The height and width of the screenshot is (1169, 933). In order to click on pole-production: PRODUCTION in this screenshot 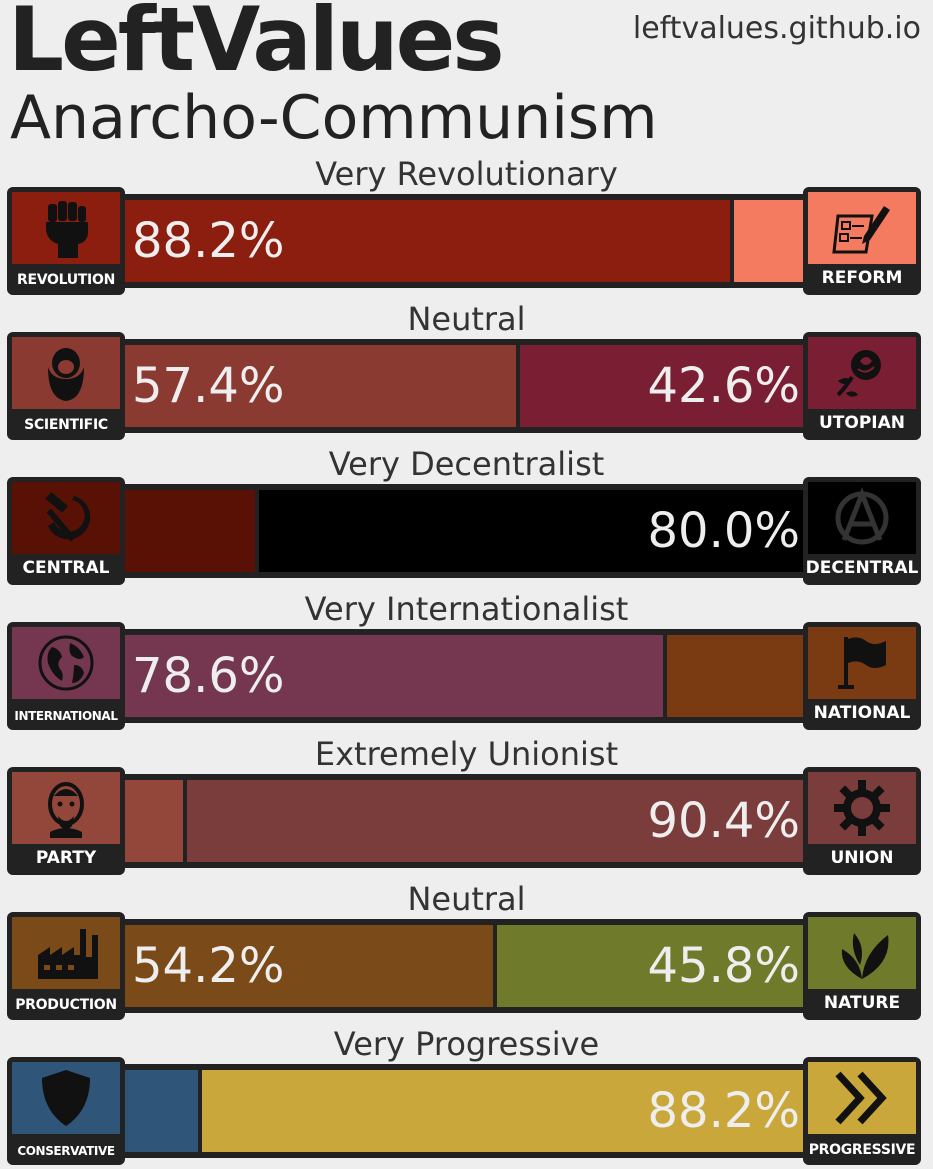, I will do `click(66, 966)`.